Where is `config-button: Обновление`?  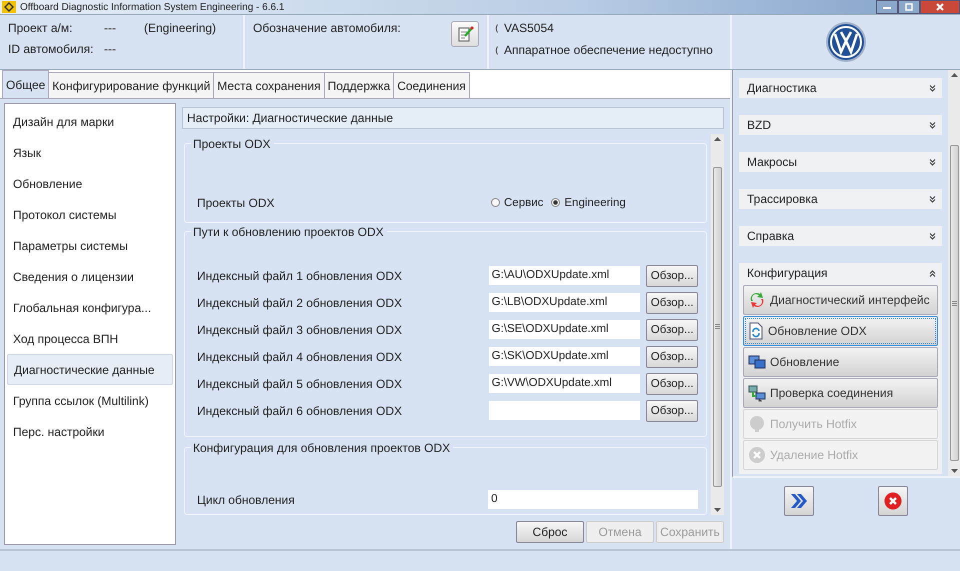 config-button: Обновление is located at coordinates (840, 362).